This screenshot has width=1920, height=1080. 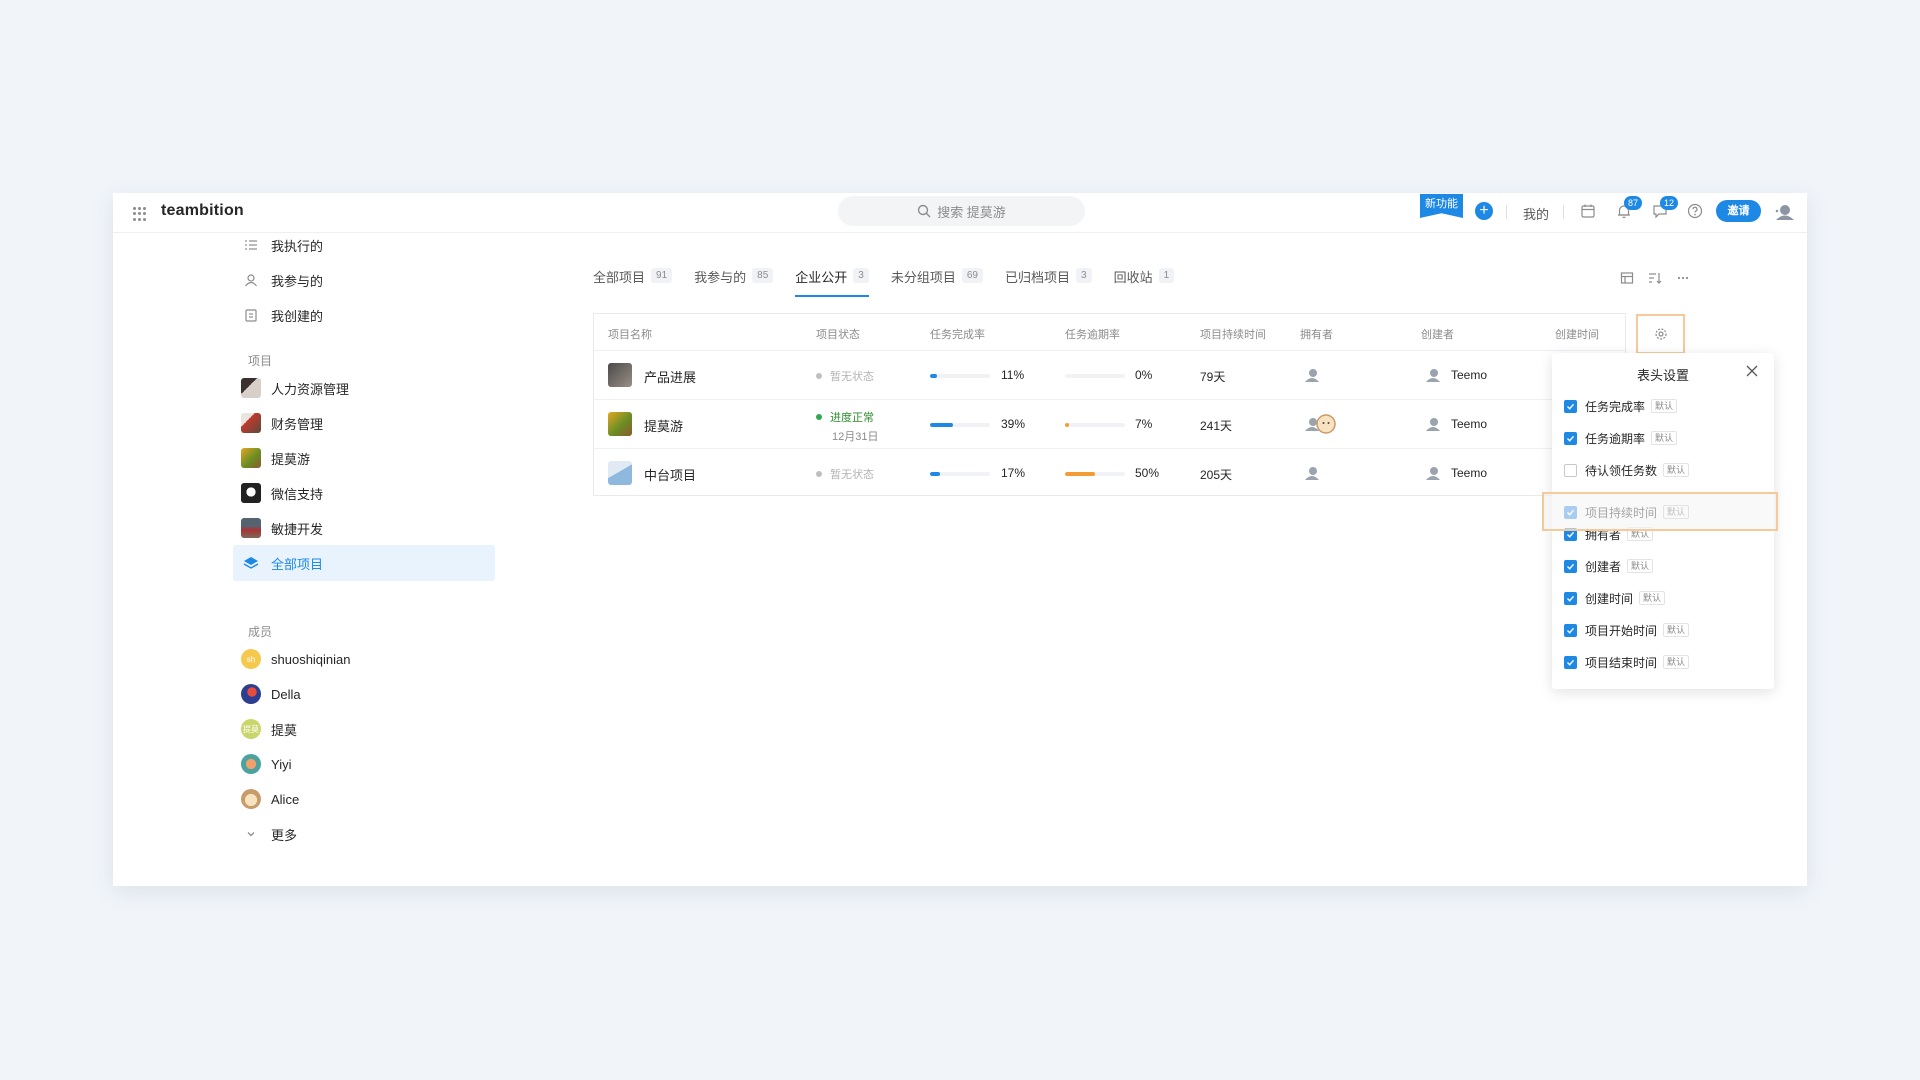 I want to click on notification-bell-icon: 87, so click(x=1628, y=208).